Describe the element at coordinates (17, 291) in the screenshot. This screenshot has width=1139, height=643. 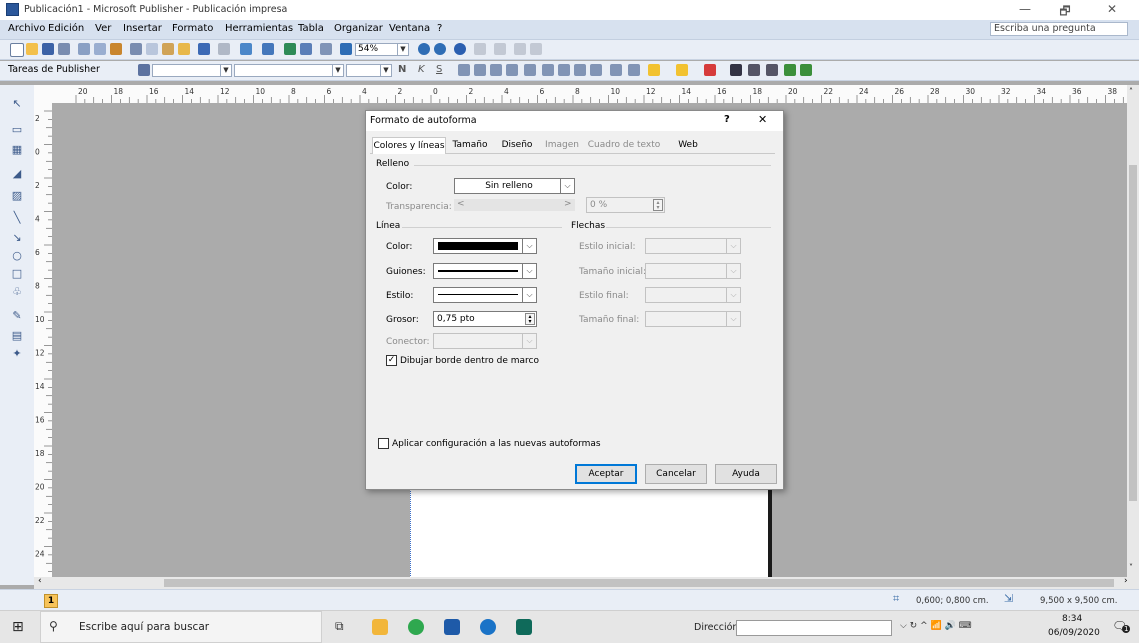
I see `autoshapes-icon: ♧` at that location.